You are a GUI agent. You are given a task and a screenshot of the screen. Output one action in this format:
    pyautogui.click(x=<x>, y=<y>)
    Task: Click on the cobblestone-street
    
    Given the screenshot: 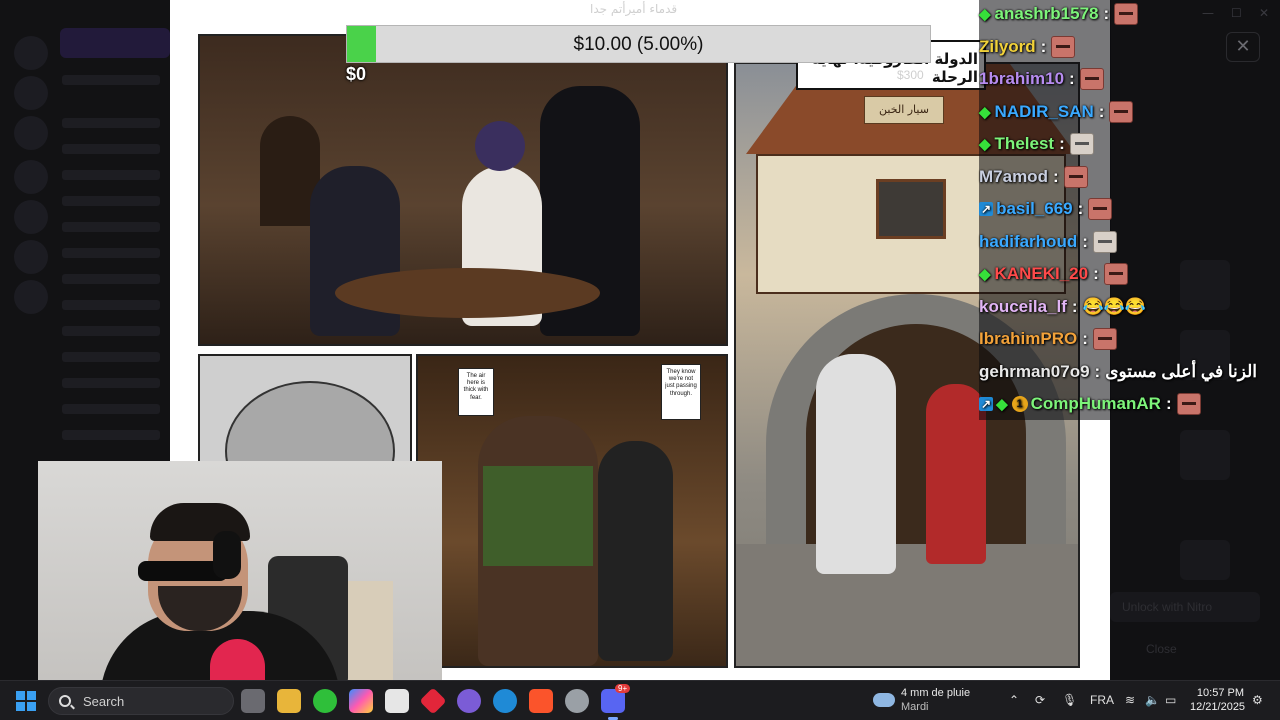 What is the action you would take?
    pyautogui.click(x=907, y=605)
    